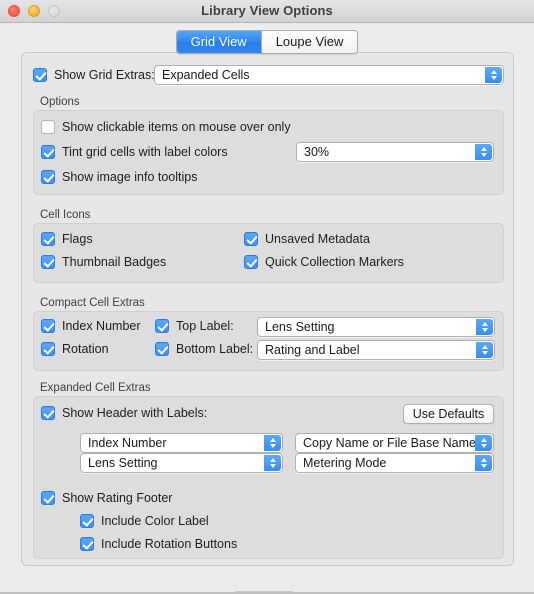 The image size is (534, 594). Describe the element at coordinates (215, 349) in the screenshot. I see `bottom-label-label: Bottom Label:` at that location.